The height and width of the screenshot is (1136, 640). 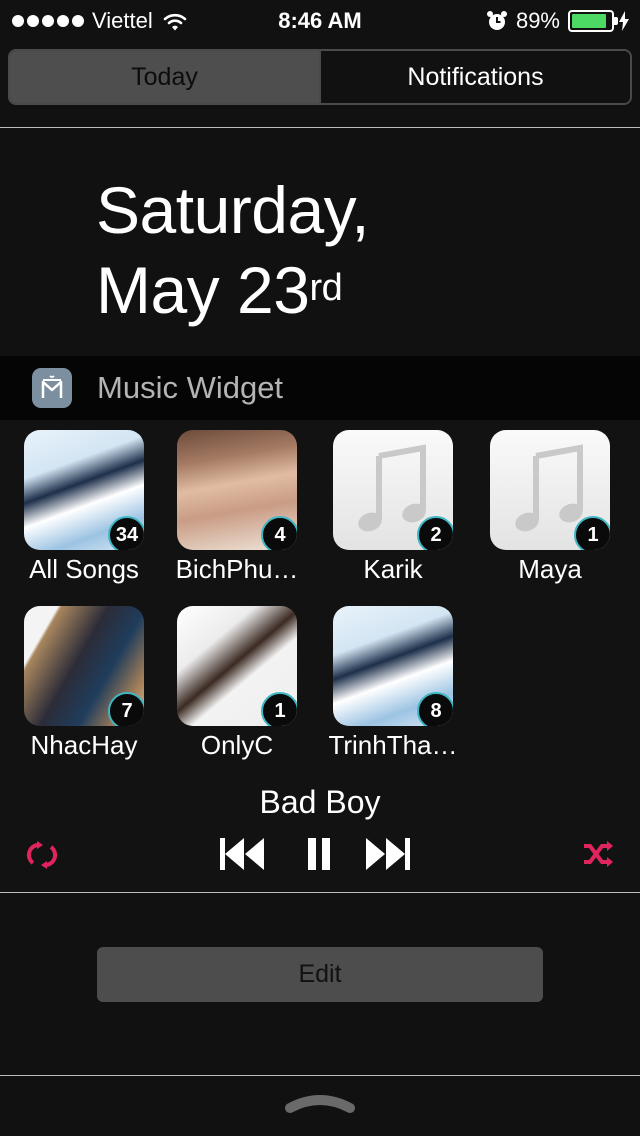 I want to click on date-day: May 23rd, so click(x=232, y=290).